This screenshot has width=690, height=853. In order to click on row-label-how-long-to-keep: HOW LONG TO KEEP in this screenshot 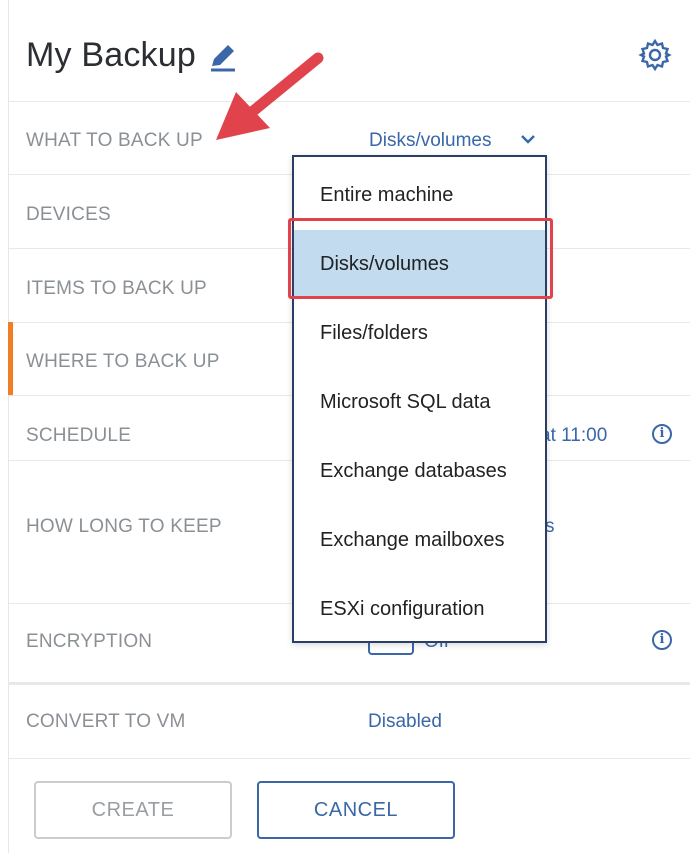, I will do `click(124, 526)`.